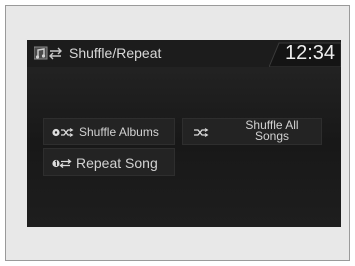 This screenshot has height=266, width=355. What do you see at coordinates (184, 53) in the screenshot?
I see `title-bar: Shuffle/Repeat 12:34` at bounding box center [184, 53].